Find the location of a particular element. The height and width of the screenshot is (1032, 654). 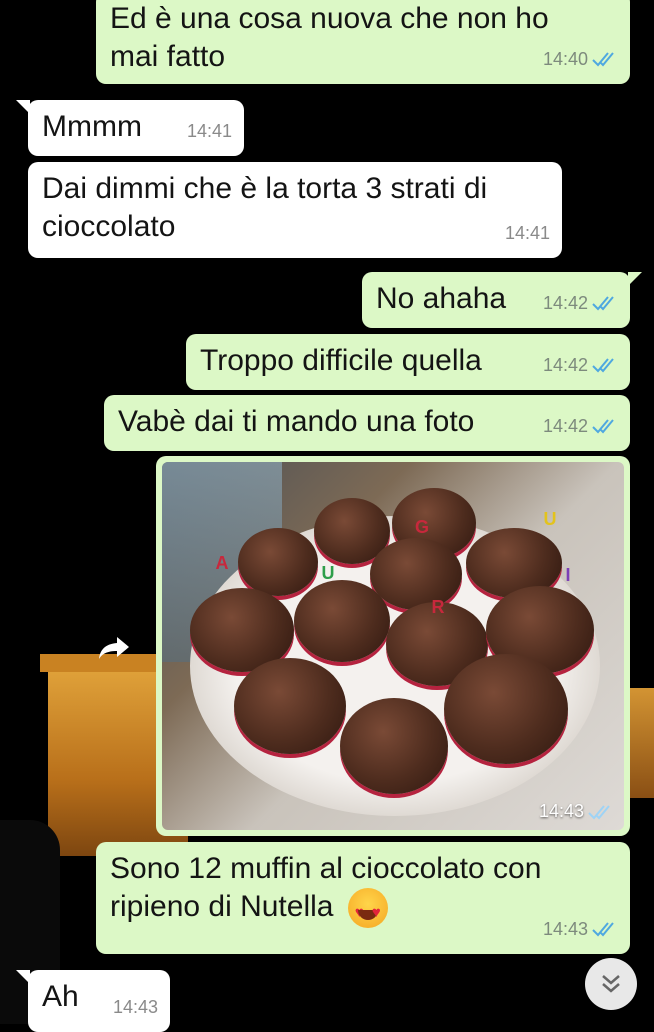

message-bubble-outgoing: Vabè dai ti mando una foto 14:42 is located at coordinates (367, 423).